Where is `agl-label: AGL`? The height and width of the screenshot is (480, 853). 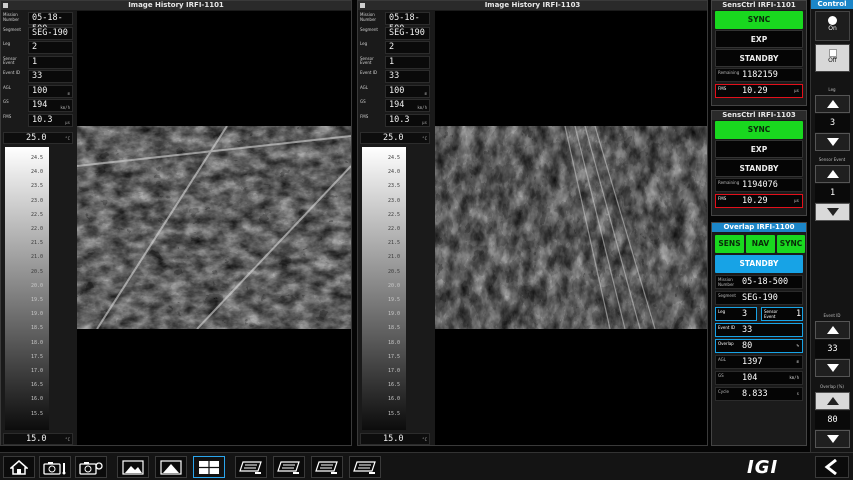 agl-label: AGL is located at coordinates (722, 359).